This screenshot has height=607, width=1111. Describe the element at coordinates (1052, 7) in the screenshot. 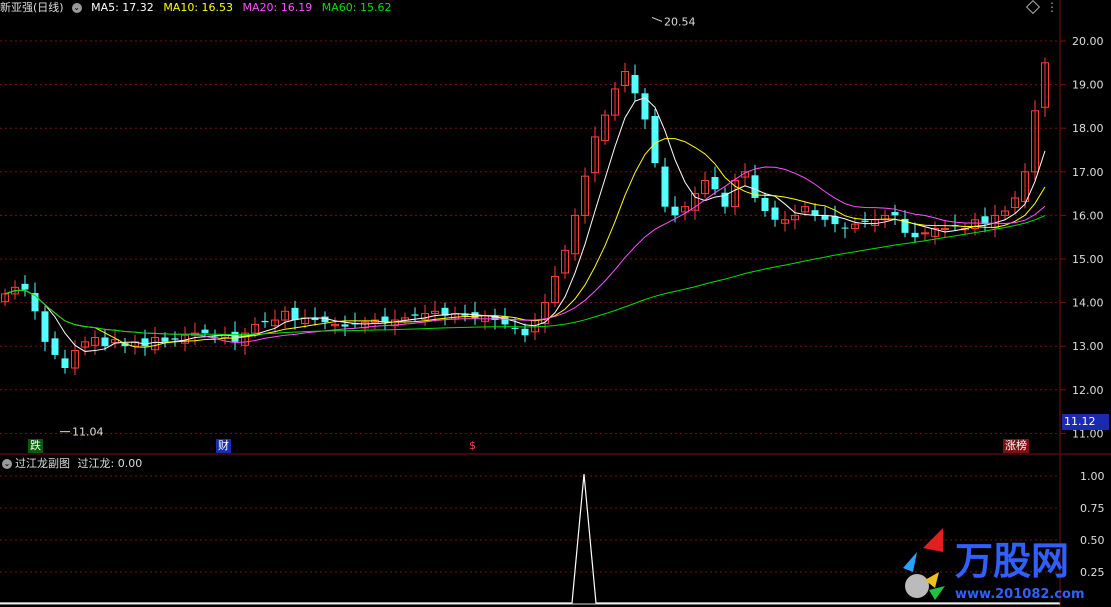

I see `more-icon: ⋮` at that location.